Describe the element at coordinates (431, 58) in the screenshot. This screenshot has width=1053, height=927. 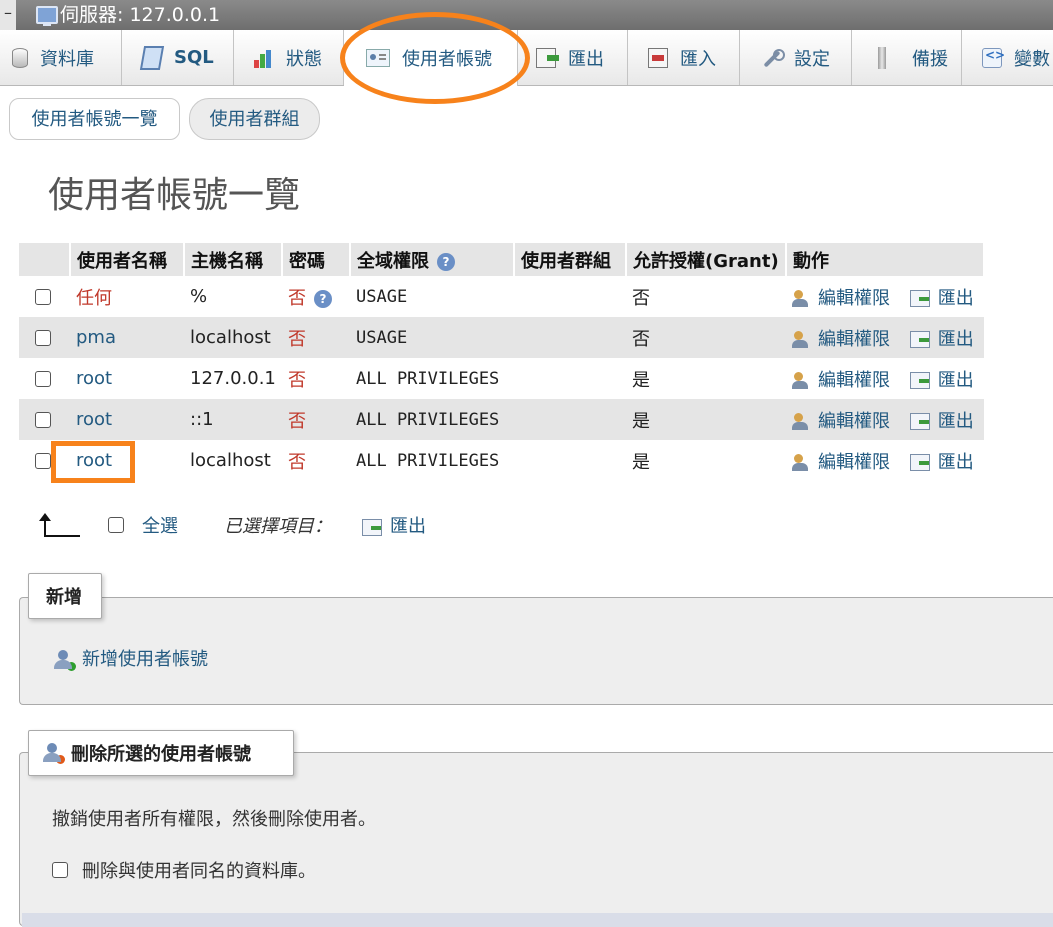
I see `tab-user-accounts: 使用者帳號` at that location.